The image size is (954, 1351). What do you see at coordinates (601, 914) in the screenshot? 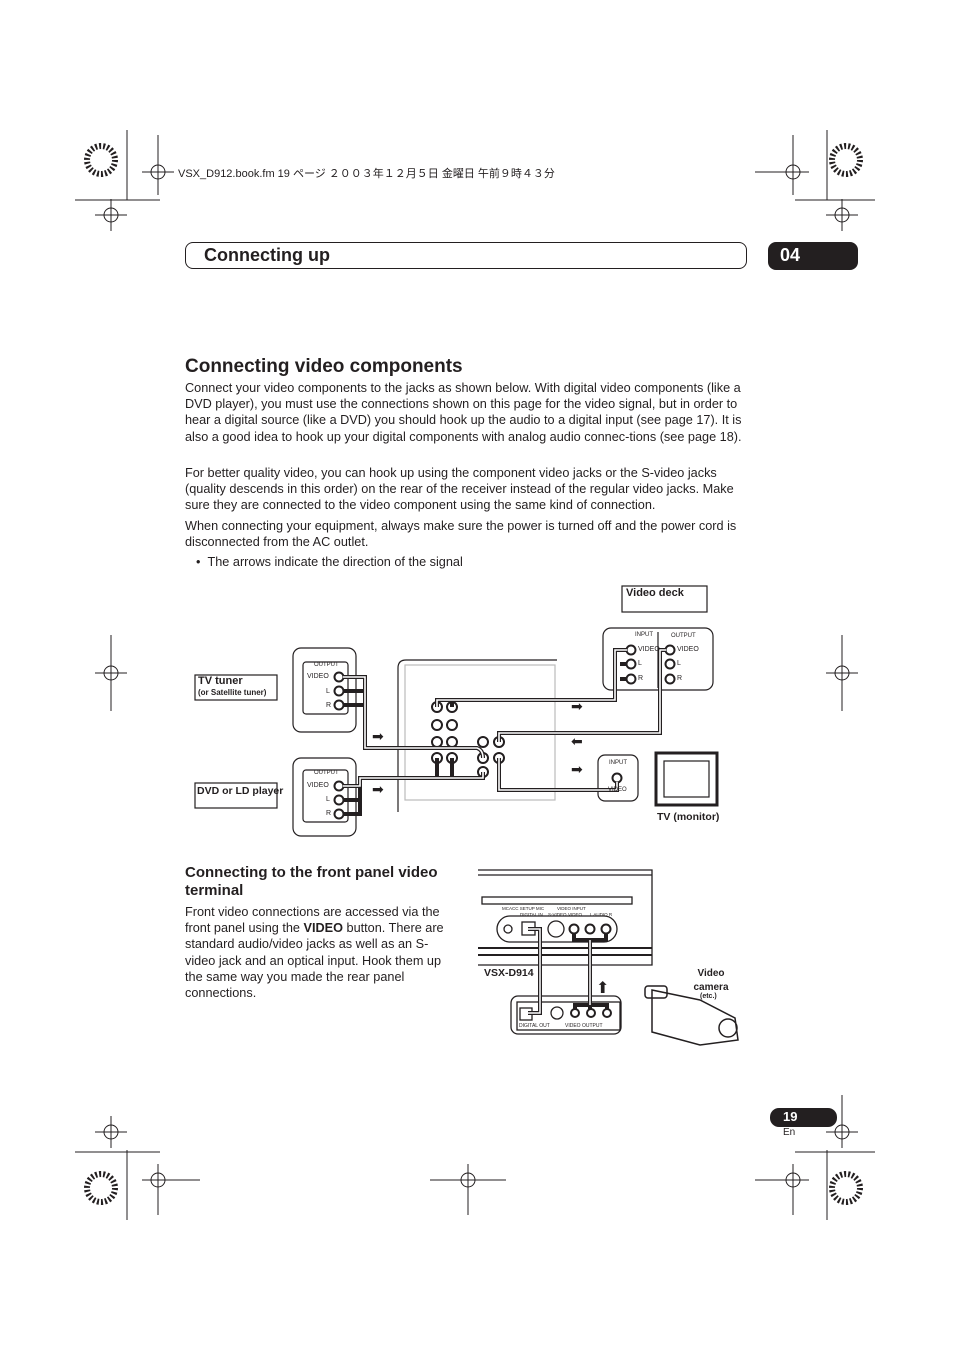
I see `audio-label: L AUDIO R` at bounding box center [601, 914].